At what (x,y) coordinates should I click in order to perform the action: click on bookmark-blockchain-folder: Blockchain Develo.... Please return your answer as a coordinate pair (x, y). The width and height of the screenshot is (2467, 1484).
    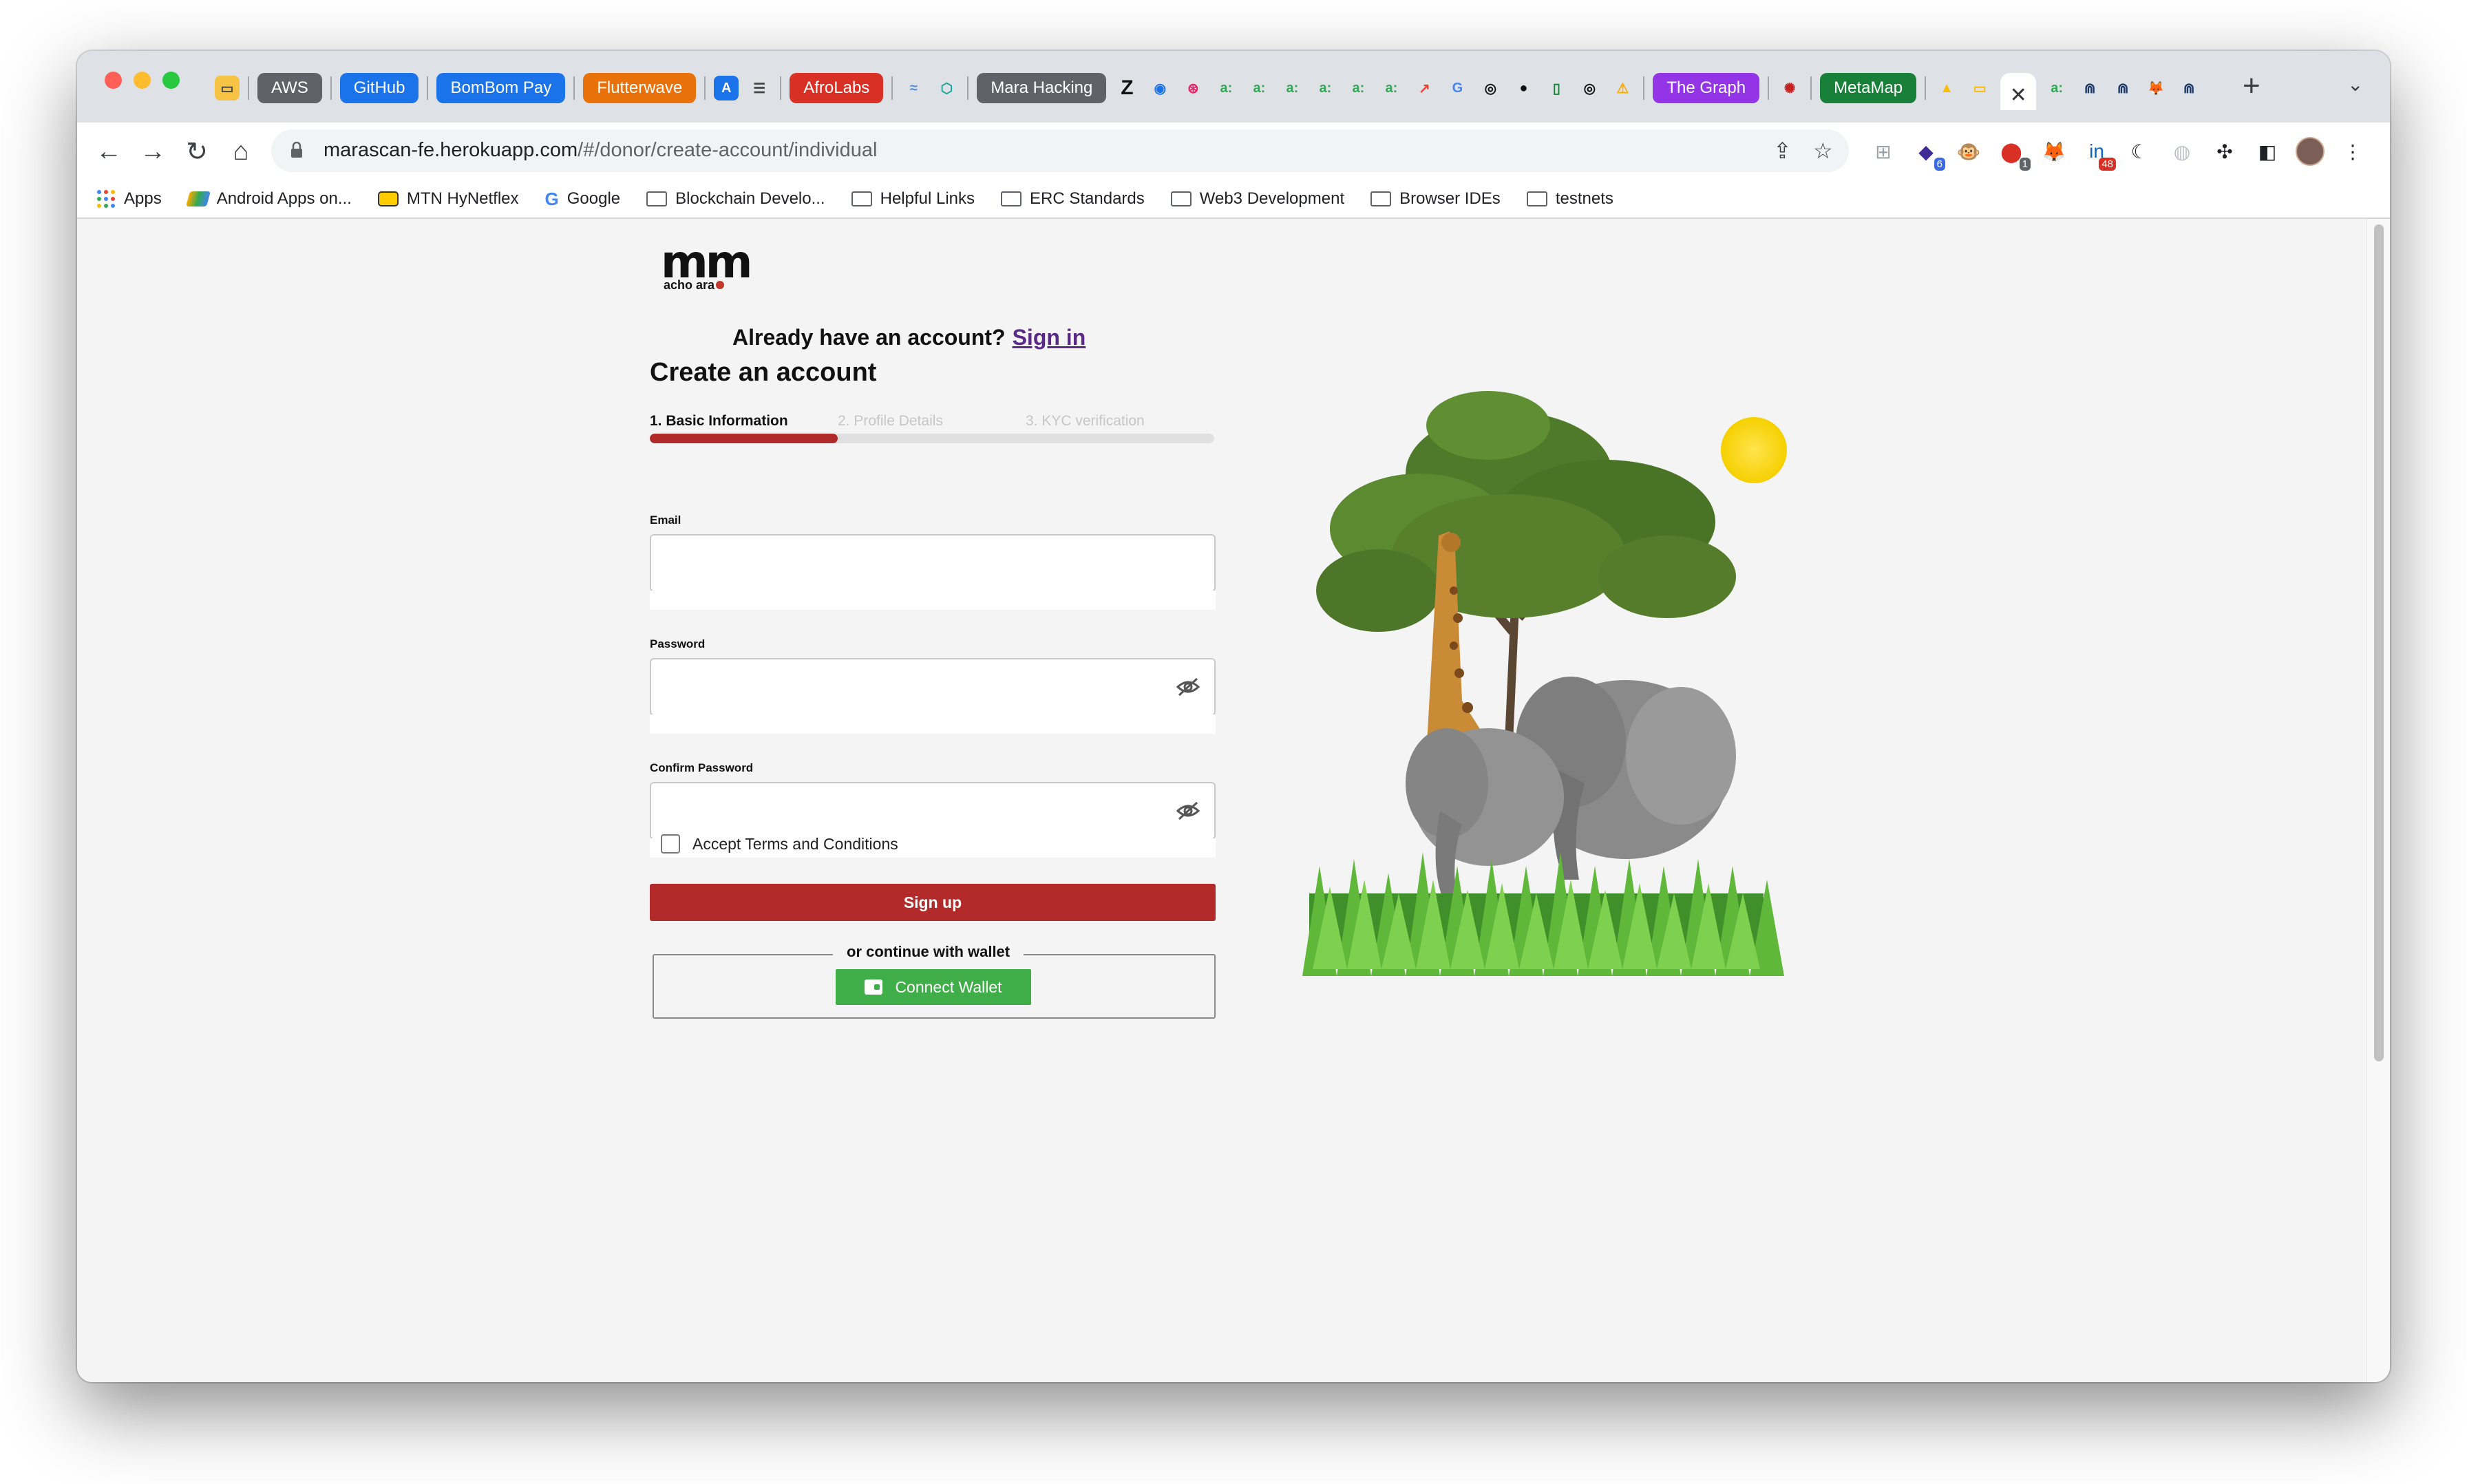
    Looking at the image, I should click on (735, 199).